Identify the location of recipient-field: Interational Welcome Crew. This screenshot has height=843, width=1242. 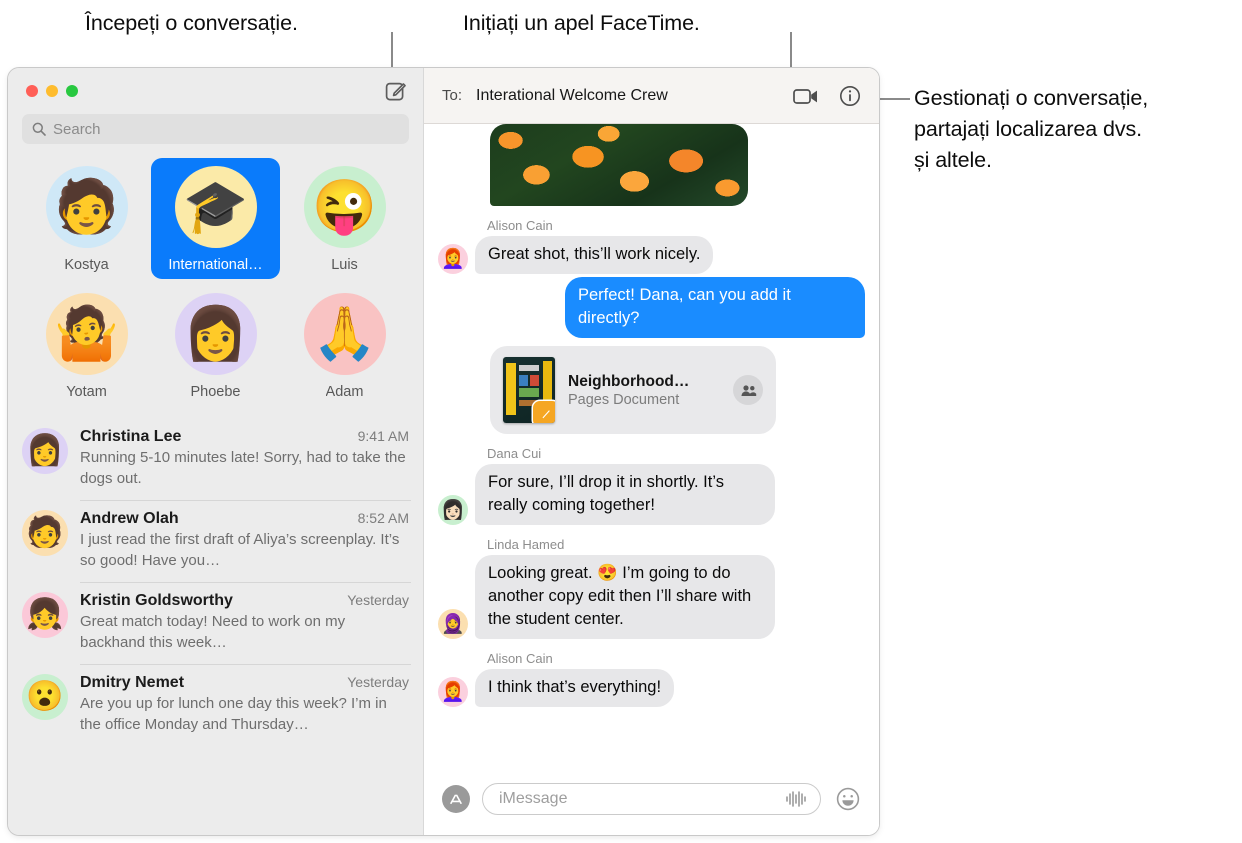
(572, 96).